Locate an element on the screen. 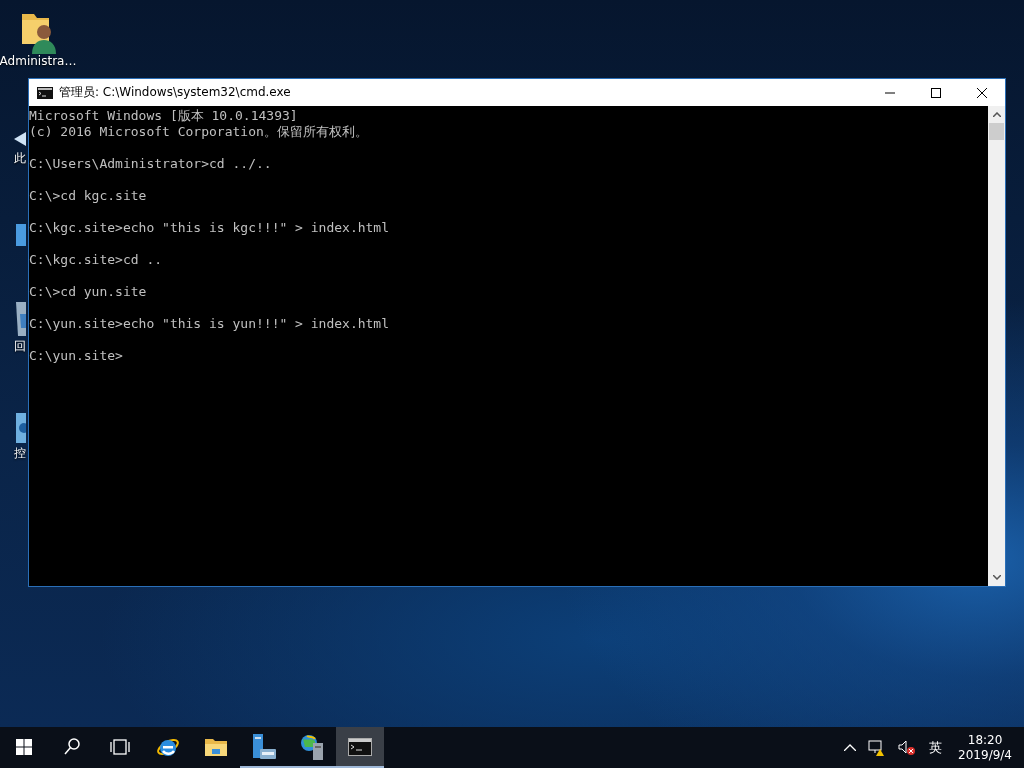 The width and height of the screenshot is (1024, 768). console-line: C:\yun.site> is located at coordinates (76, 356).